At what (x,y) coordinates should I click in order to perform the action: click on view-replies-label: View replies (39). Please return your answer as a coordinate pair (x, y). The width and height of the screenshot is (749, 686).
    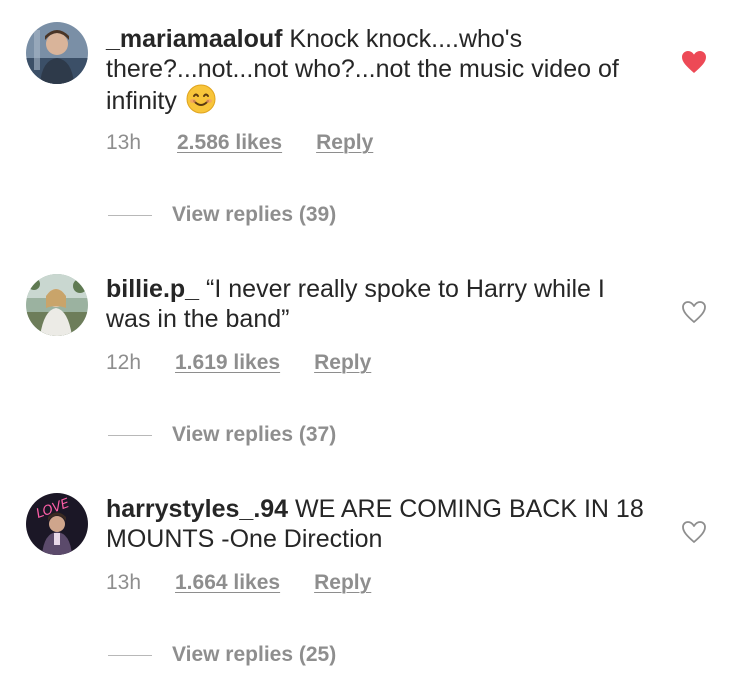
    Looking at the image, I should click on (254, 214).